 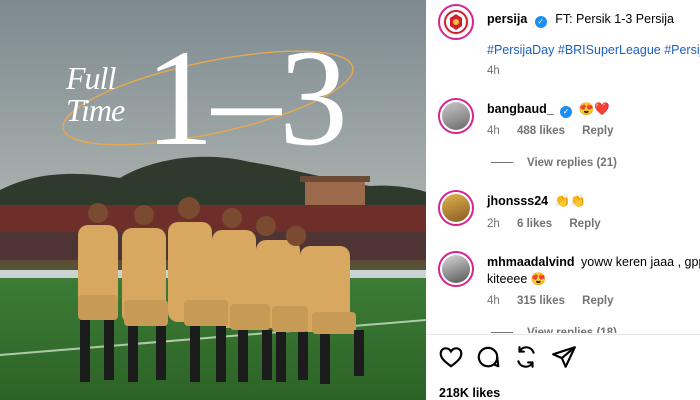 What do you see at coordinates (469, 393) in the screenshot?
I see `likes-count: 218K likes` at bounding box center [469, 393].